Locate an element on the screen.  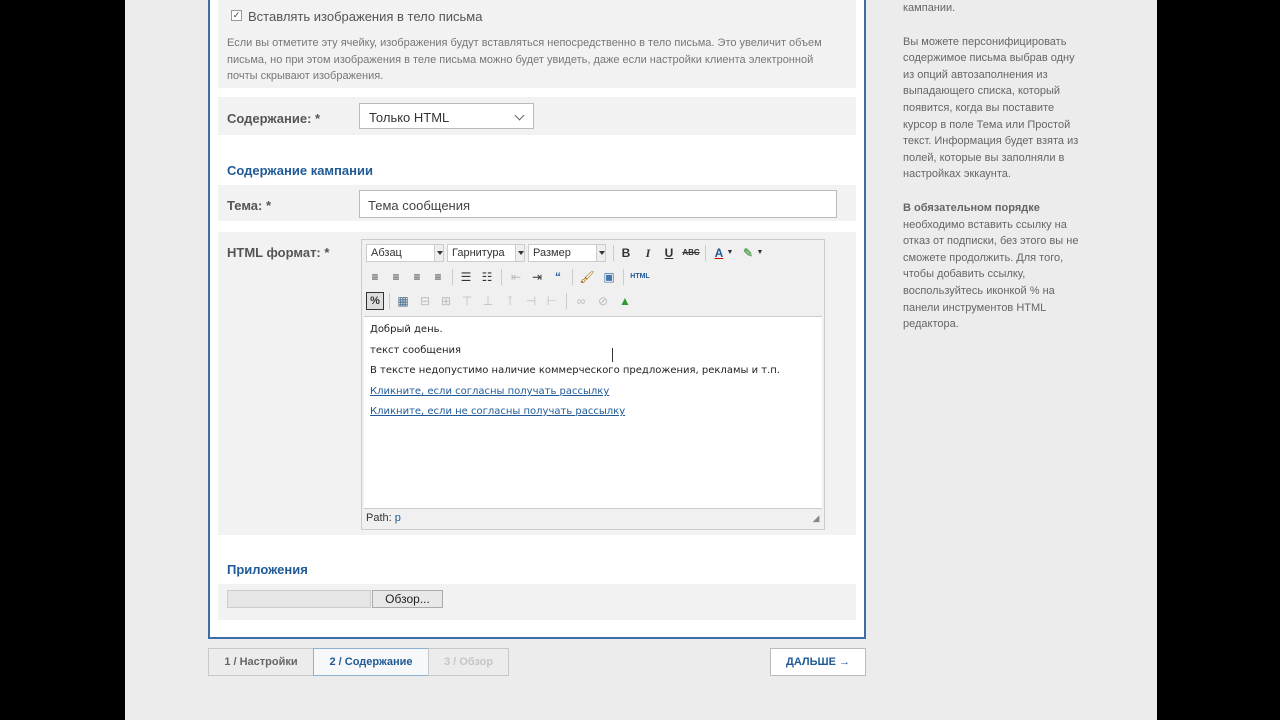
editor-path-bar: Path: p is located at coordinates (383, 518).